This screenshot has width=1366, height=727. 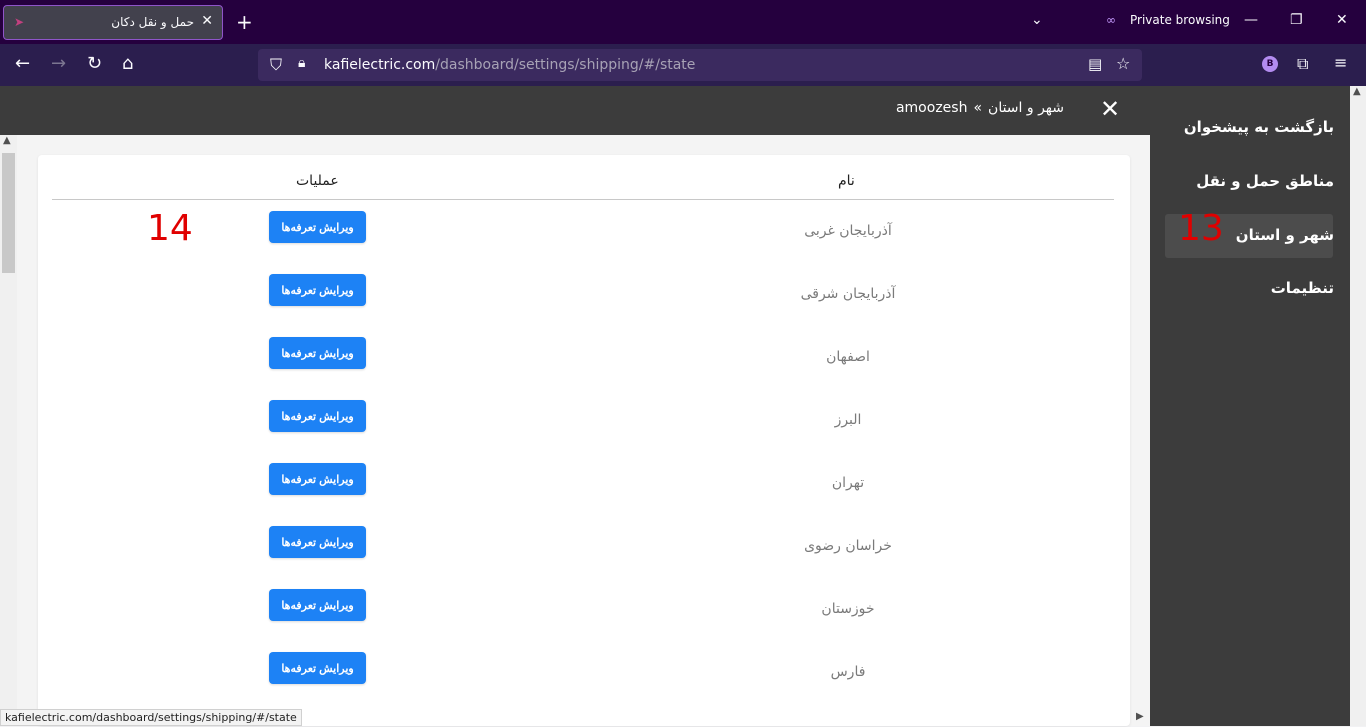 What do you see at coordinates (575, 110) in the screenshot?
I see `page-header: ✕ شهر و استان » amoozesh` at bounding box center [575, 110].